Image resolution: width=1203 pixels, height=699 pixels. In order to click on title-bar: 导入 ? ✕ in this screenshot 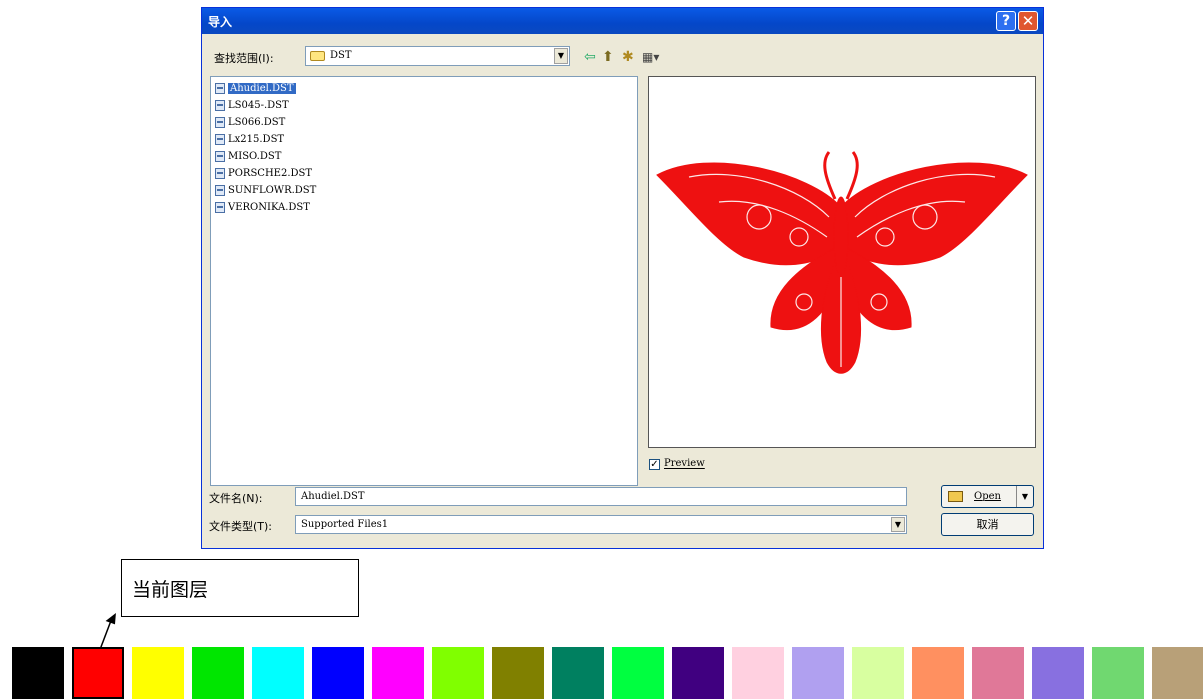, I will do `click(622, 21)`.